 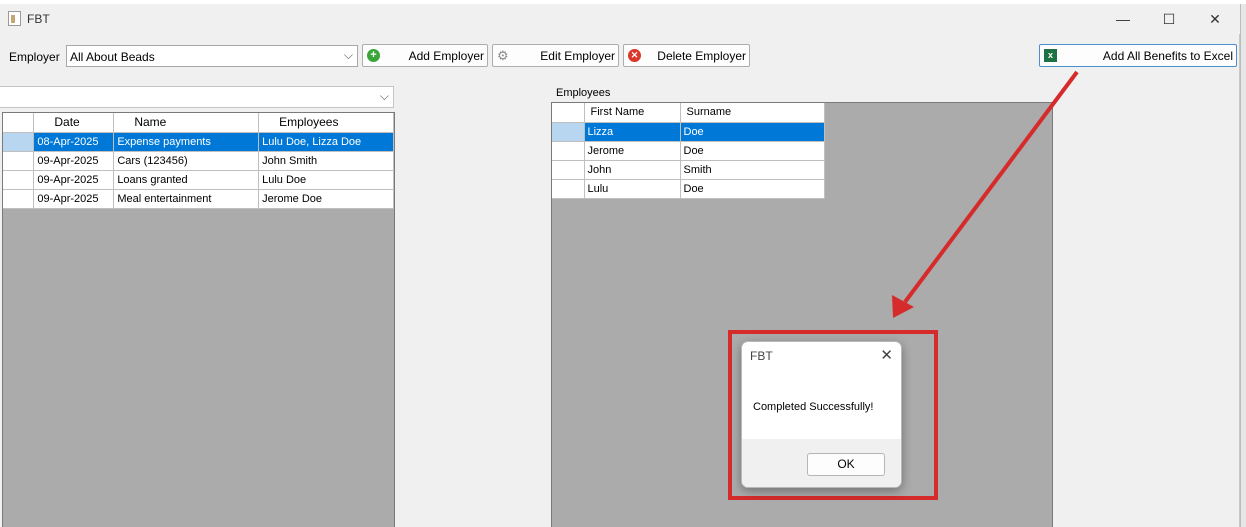 What do you see at coordinates (1167, 56) in the screenshot?
I see `add-all-benefits-label: Add All Benefits to Excel` at bounding box center [1167, 56].